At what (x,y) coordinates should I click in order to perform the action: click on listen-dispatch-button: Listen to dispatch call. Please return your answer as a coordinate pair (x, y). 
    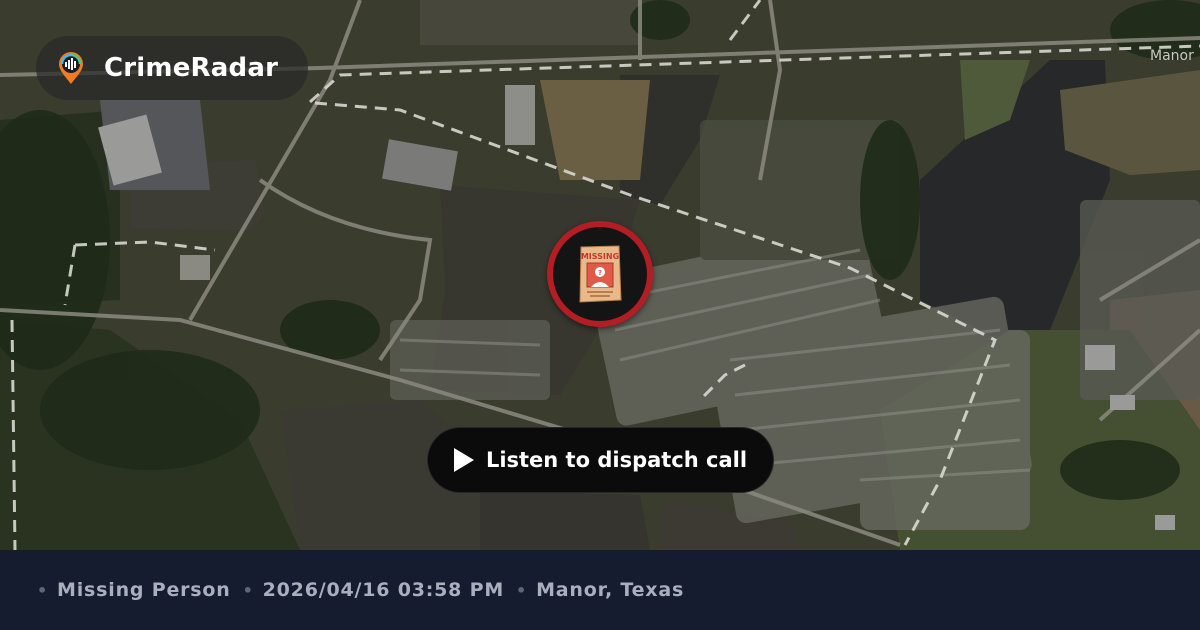
    Looking at the image, I should click on (600, 460).